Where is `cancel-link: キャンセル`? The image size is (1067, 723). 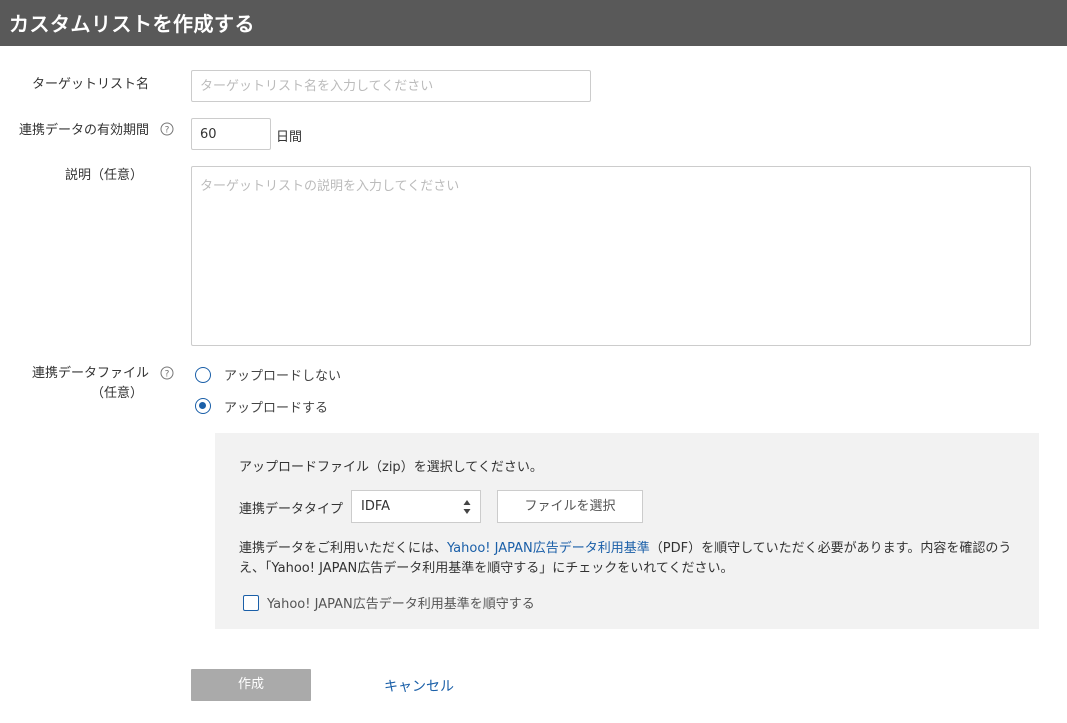
cancel-link: キャンセル is located at coordinates (419, 686).